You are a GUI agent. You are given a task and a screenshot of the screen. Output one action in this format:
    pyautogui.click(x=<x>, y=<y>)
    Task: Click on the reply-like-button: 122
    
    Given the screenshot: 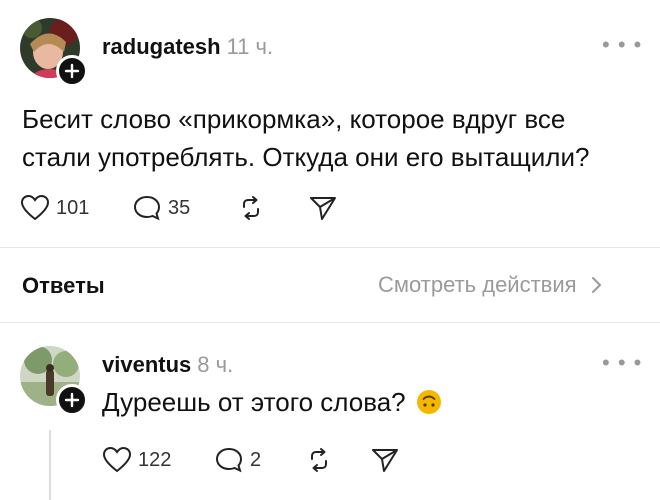 What is the action you would take?
    pyautogui.click(x=136, y=460)
    